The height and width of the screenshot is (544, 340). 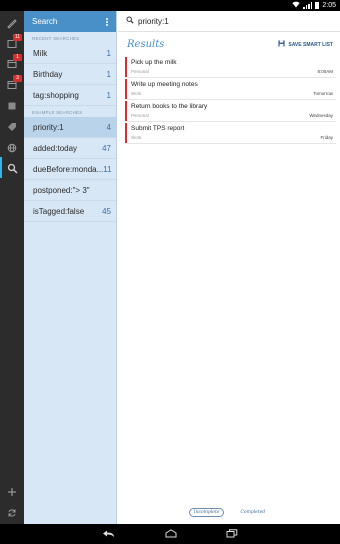 What do you see at coordinates (230, 133) in the screenshot?
I see `task-row: Submit TPS report Work Friday` at bounding box center [230, 133].